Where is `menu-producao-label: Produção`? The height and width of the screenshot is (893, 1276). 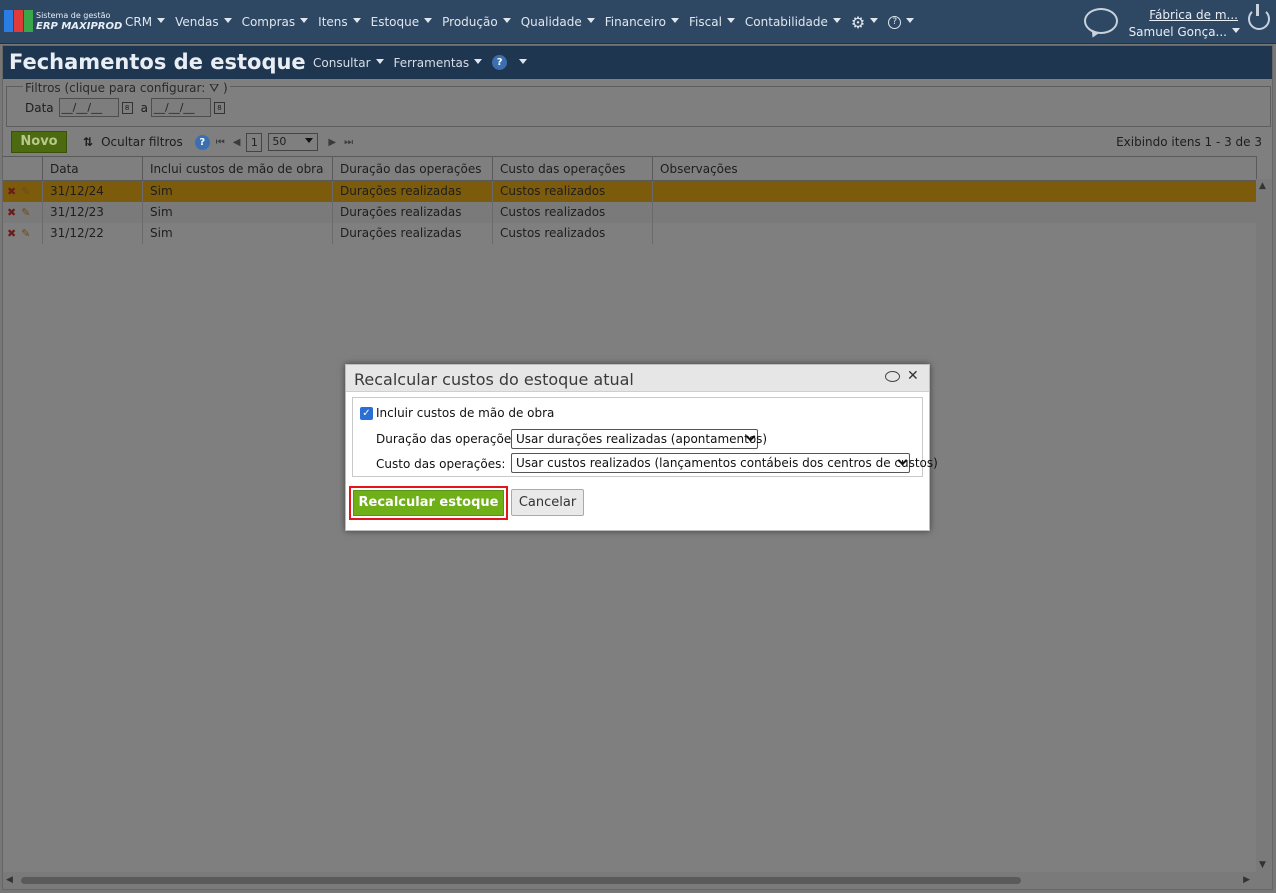
menu-producao-label: Produção is located at coordinates (470, 22).